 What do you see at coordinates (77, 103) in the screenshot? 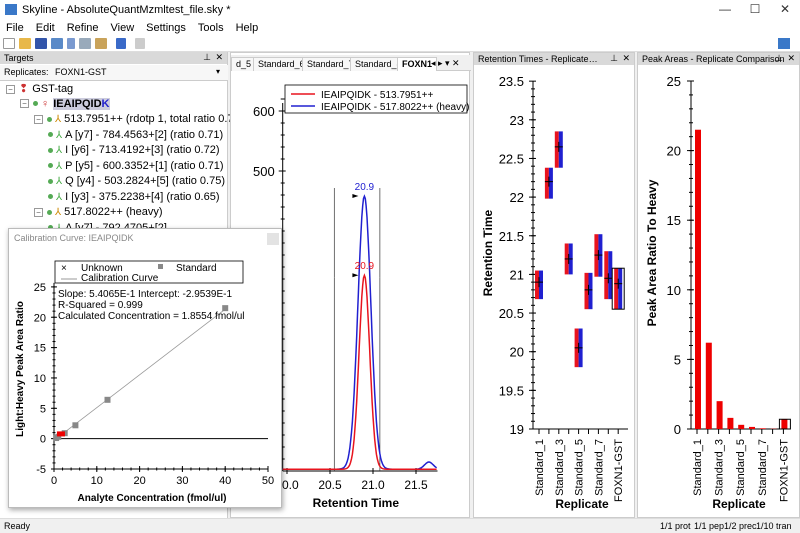
I see `tree-node-label: IEAIPQID` at bounding box center [77, 103].